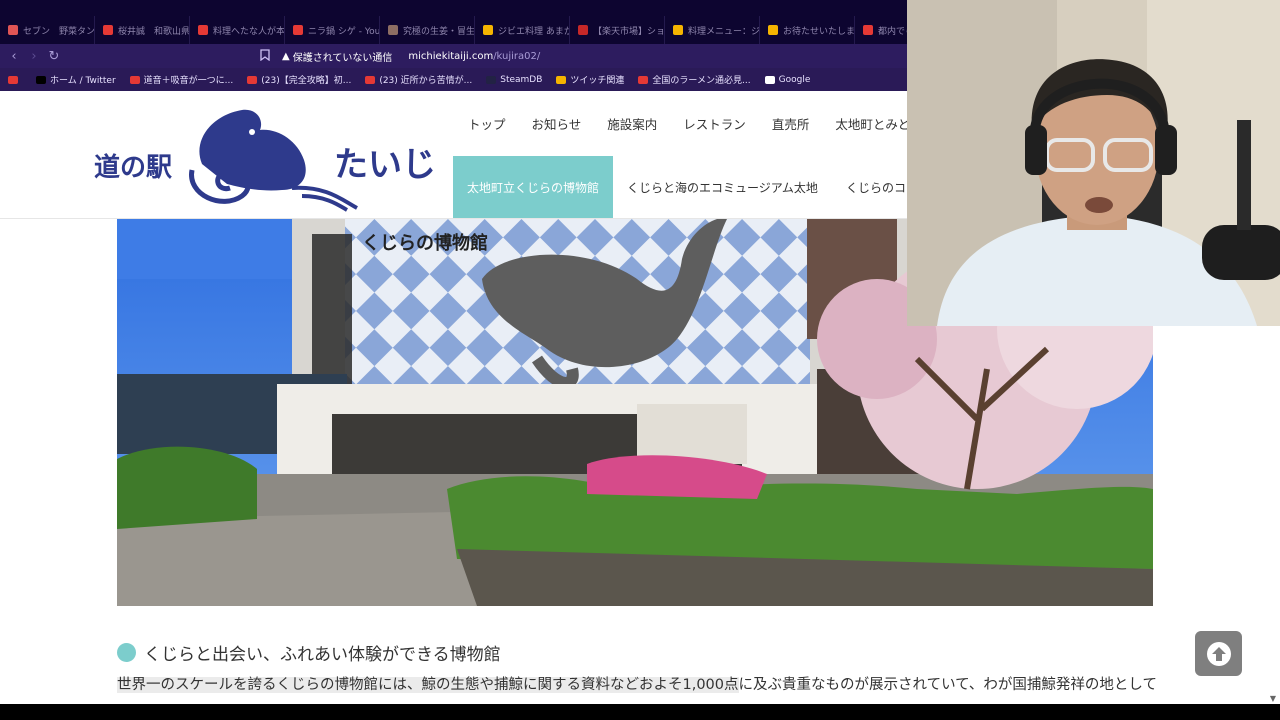  I want to click on browser-tab: 桜井誠 和歌山県, so click(142, 30).